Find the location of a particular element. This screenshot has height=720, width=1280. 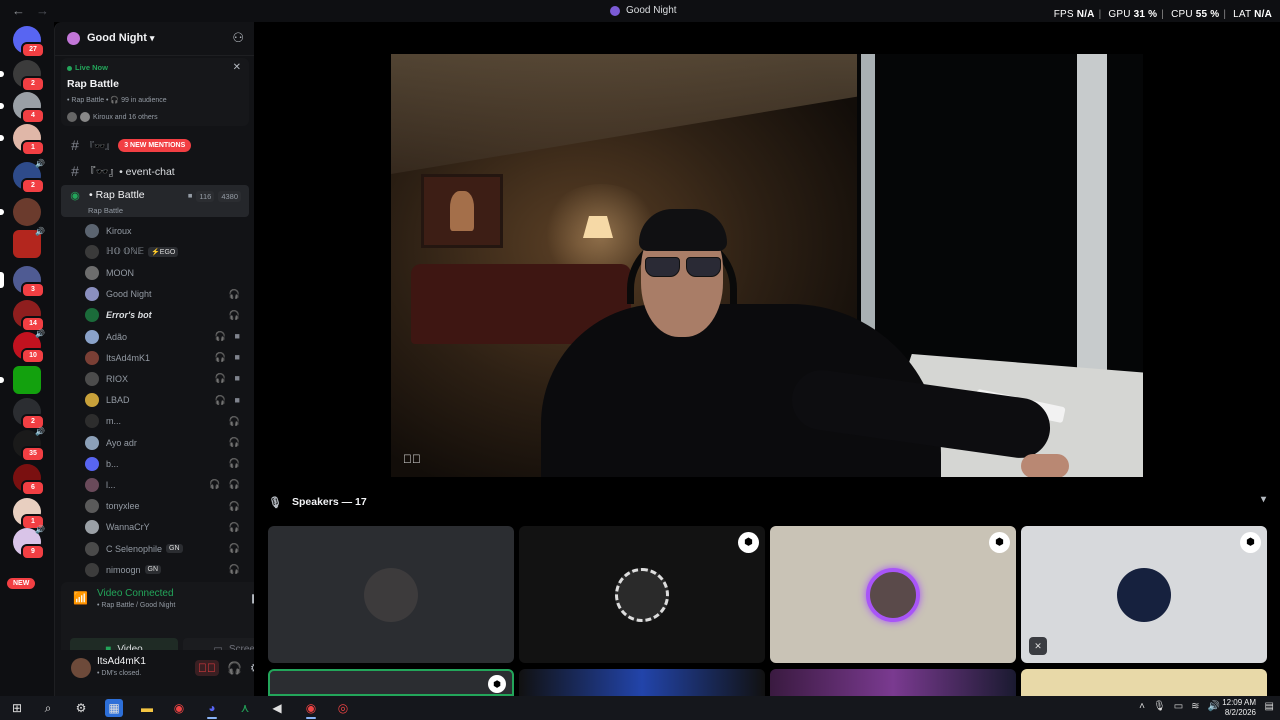

username: ItsAd4mK1 is located at coordinates (121, 661).